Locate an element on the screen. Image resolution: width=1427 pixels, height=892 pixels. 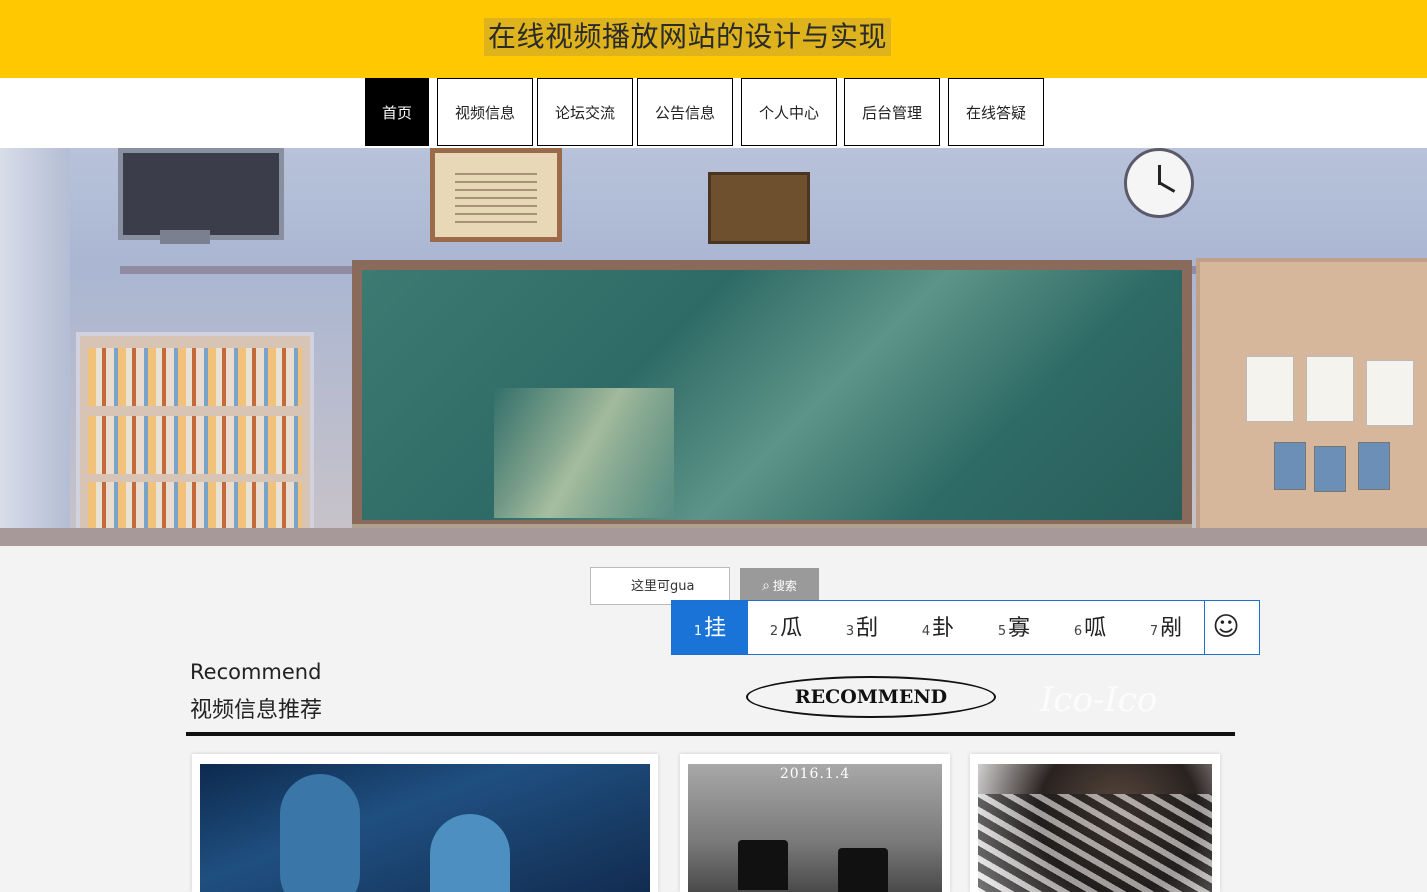
video-thumbnail: 2016.1.4 is located at coordinates (815, 828).